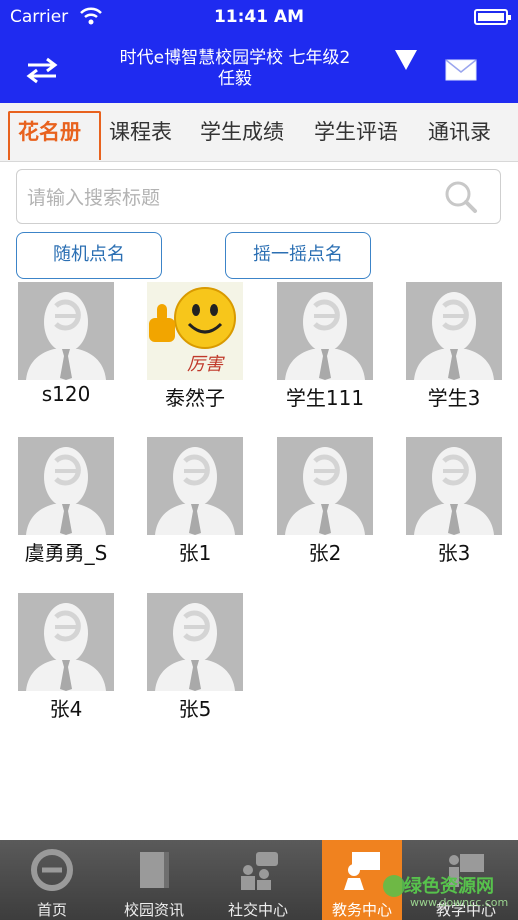 This screenshot has height=920, width=518. I want to click on triangle-down-icon, so click(406, 60).